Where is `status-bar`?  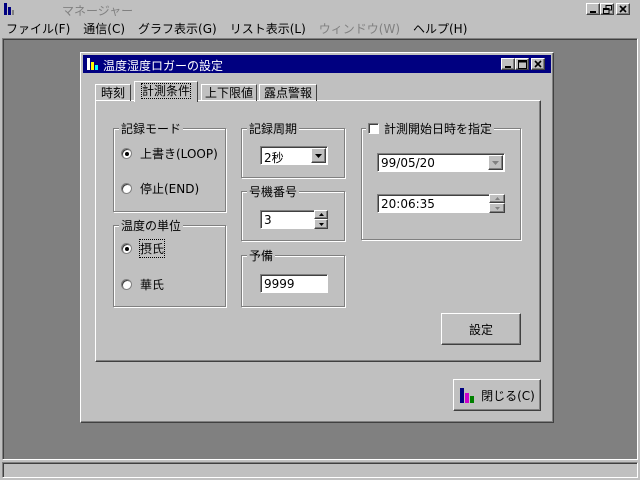 status-bar is located at coordinates (320, 470).